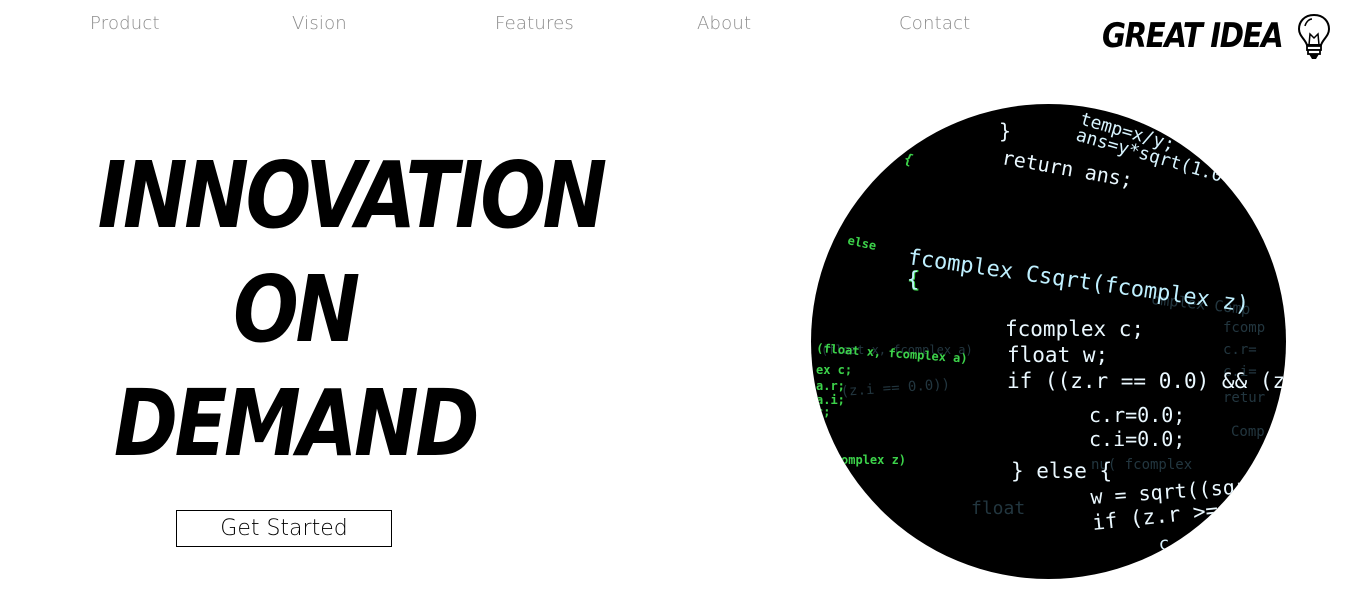  Describe the element at coordinates (1248, 432) in the screenshot. I see `code-line: Comp` at that location.